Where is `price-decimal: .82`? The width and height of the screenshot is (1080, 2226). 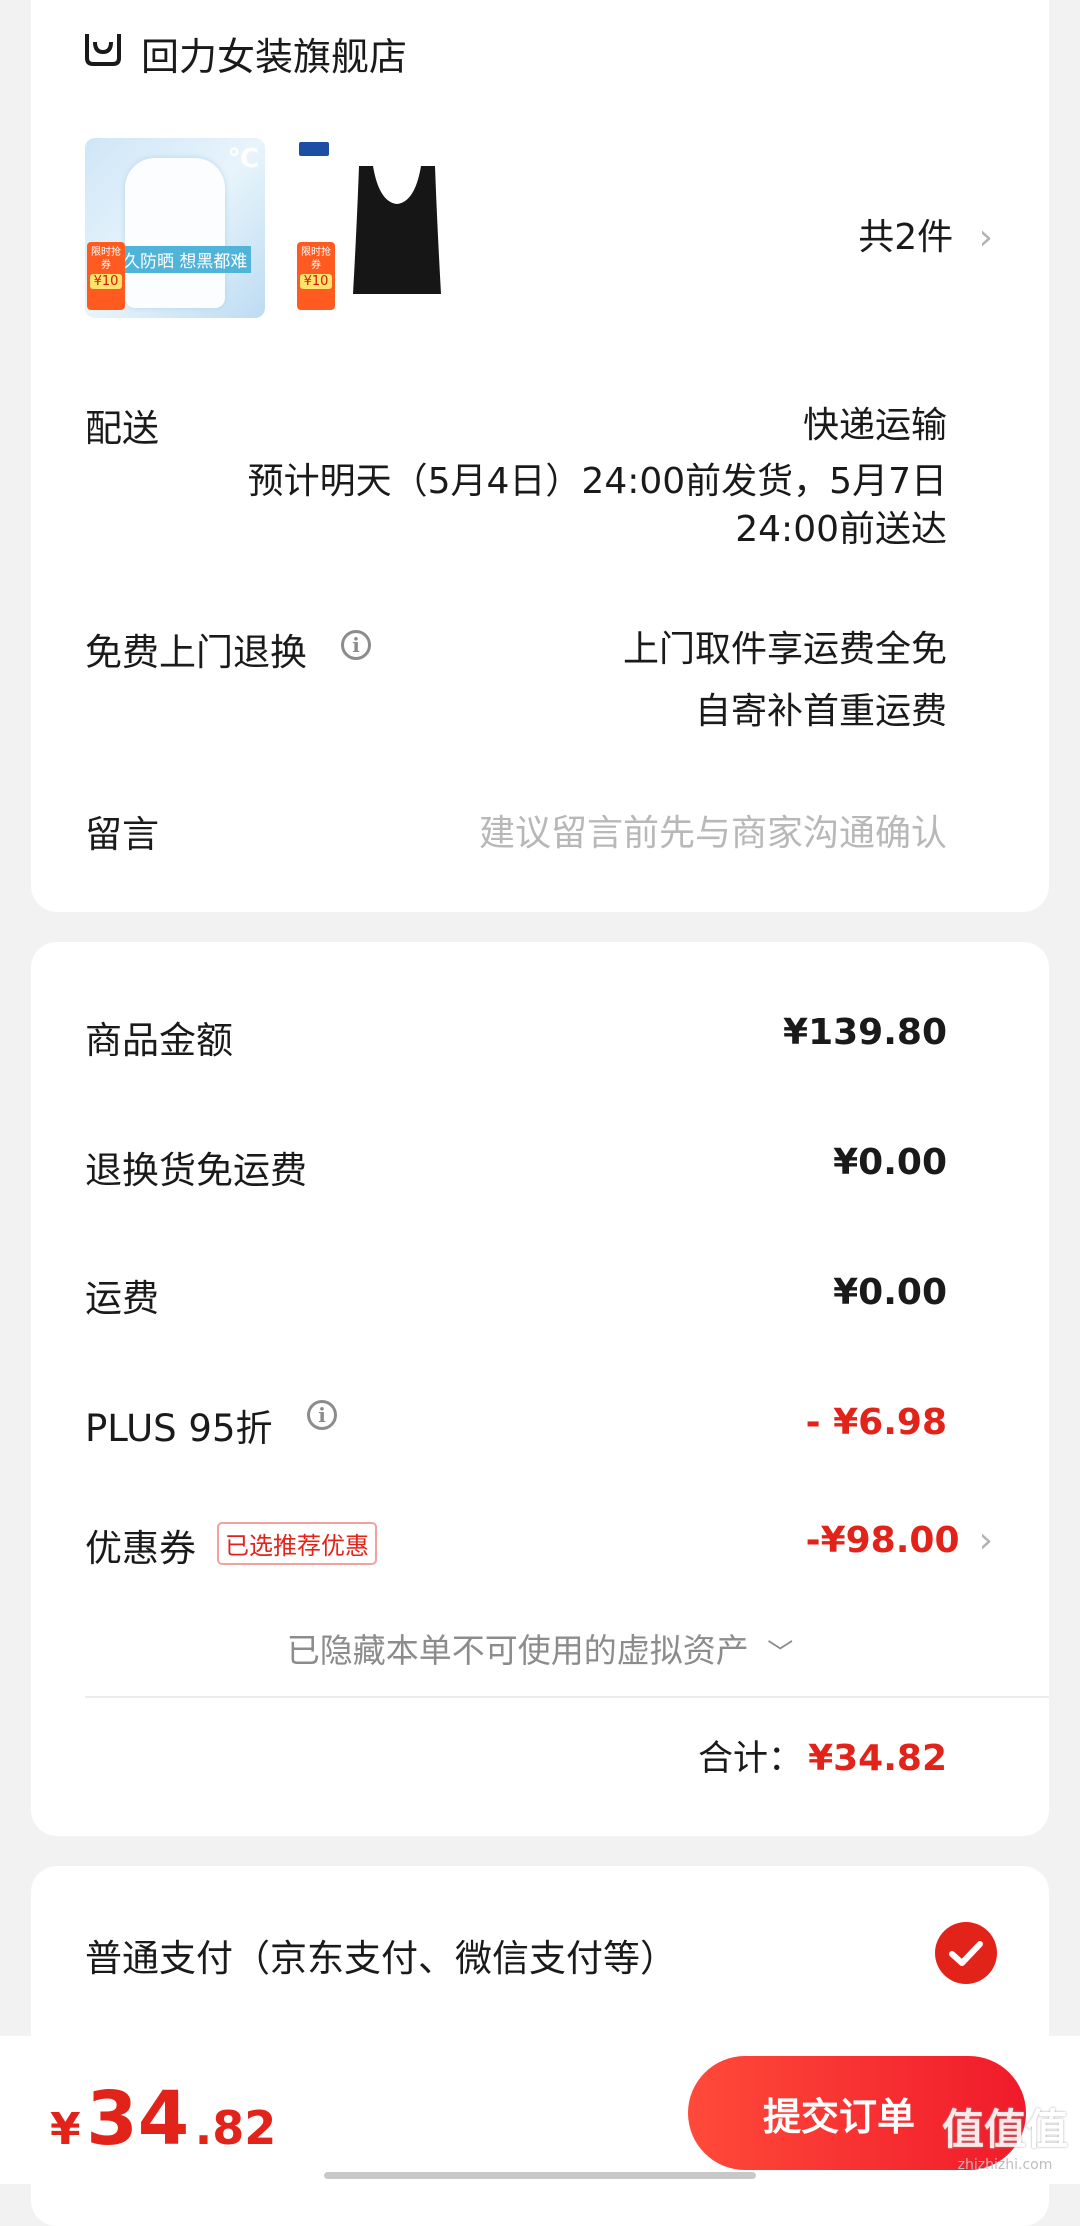
price-decimal: .82 is located at coordinates (235, 2128).